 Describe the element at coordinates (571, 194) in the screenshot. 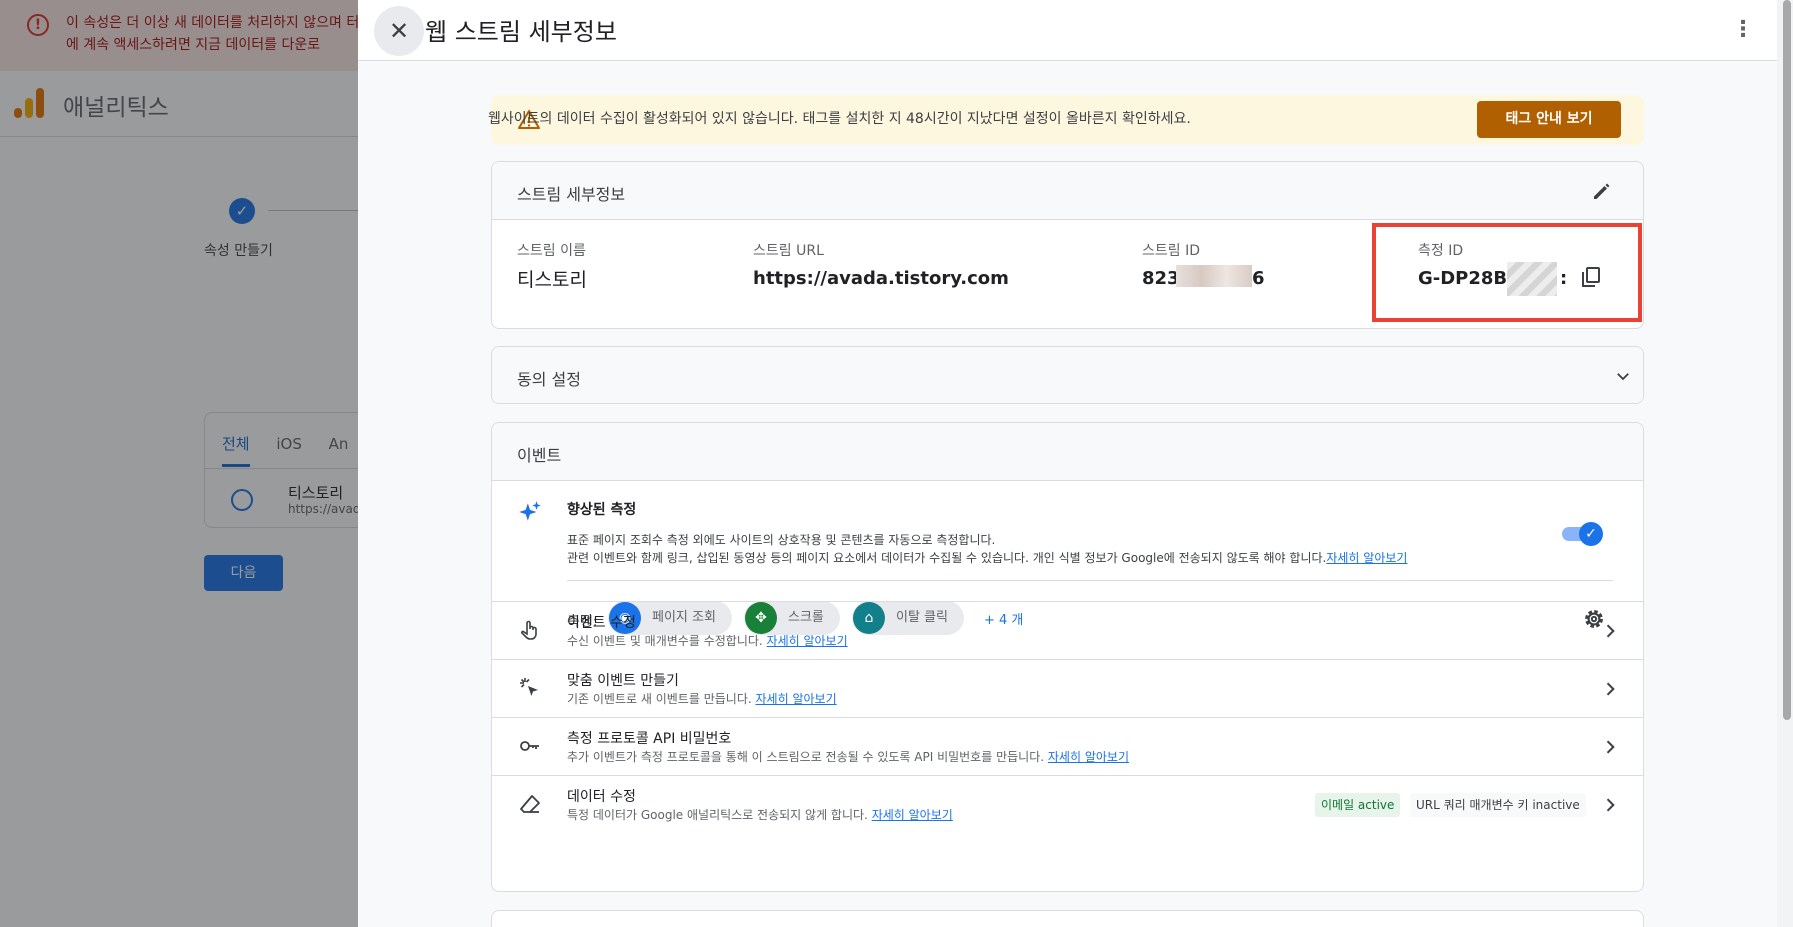

I see `section-title: 스트림 세부정보` at that location.